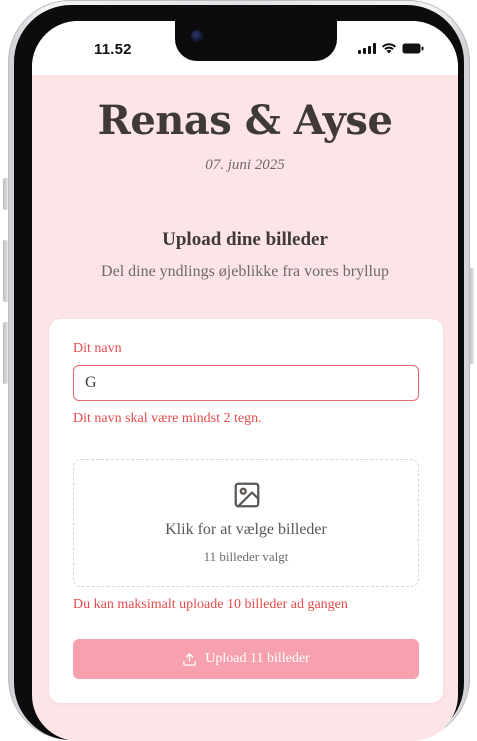 This screenshot has height=741, width=477. I want to click on front-camera, so click(197, 36).